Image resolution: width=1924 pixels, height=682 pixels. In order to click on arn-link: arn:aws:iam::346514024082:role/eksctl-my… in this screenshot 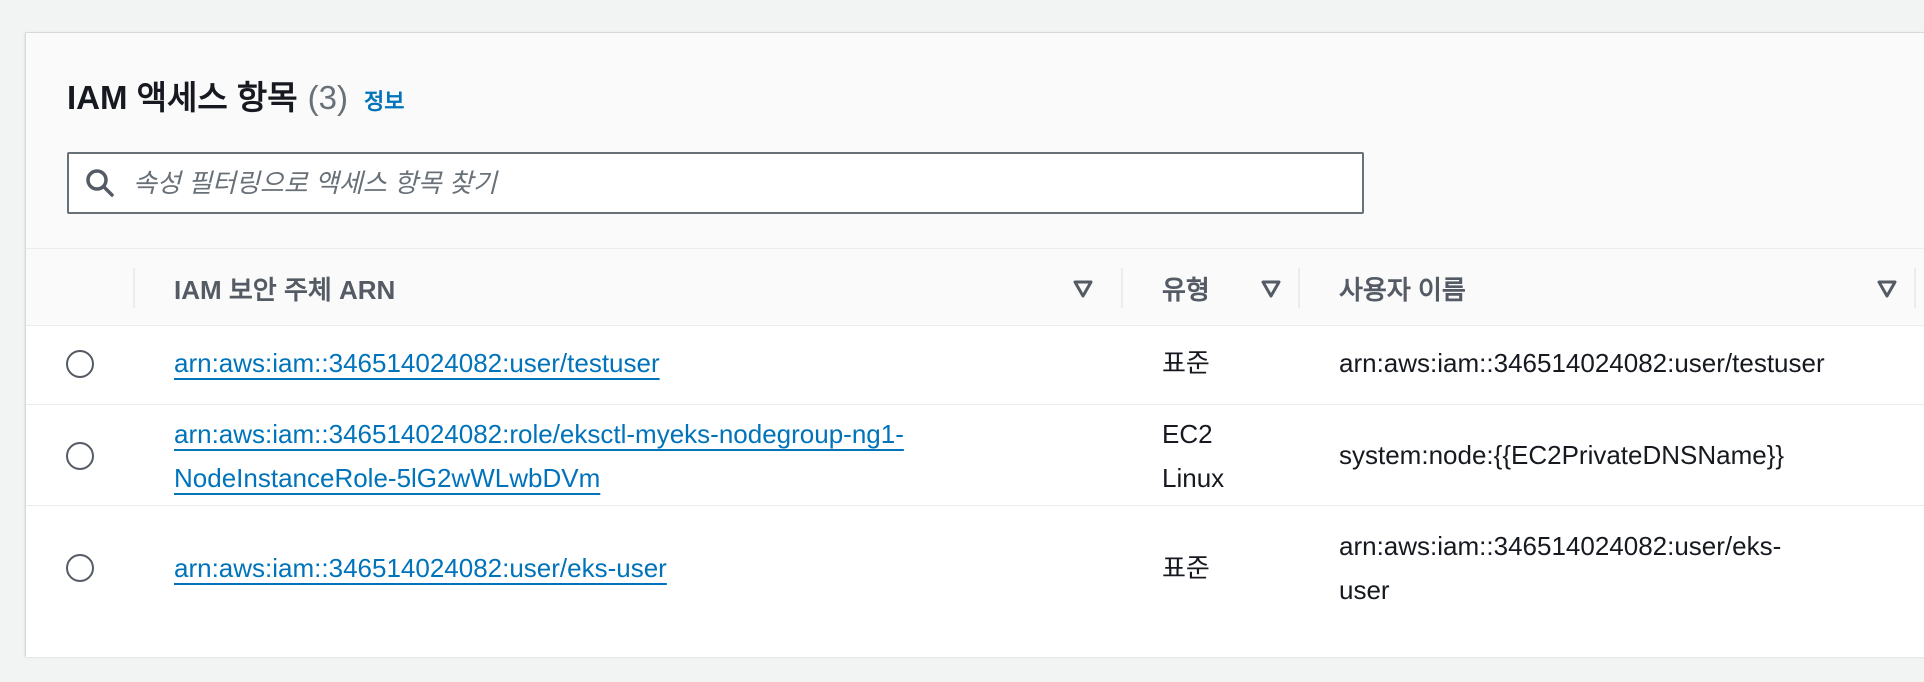, I will do `click(539, 434)`.